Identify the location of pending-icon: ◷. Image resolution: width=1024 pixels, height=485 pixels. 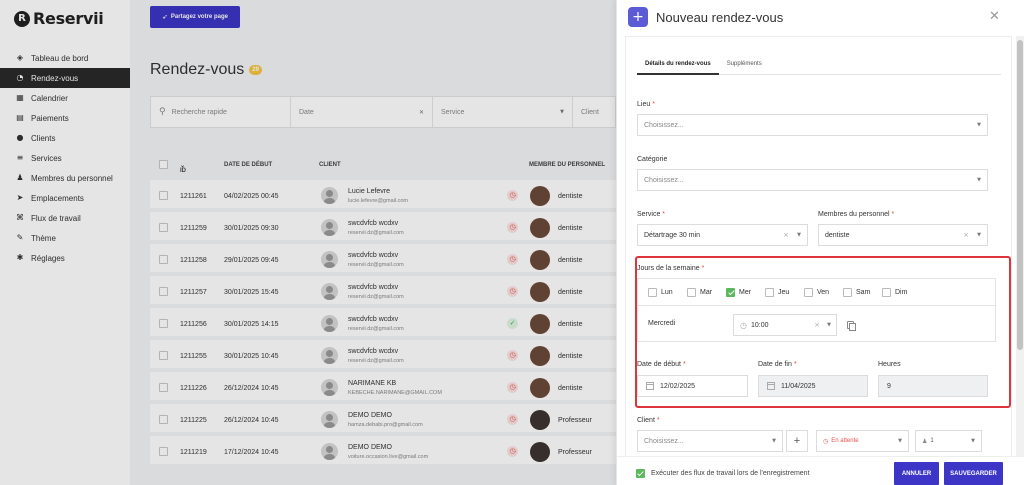
(826, 441).